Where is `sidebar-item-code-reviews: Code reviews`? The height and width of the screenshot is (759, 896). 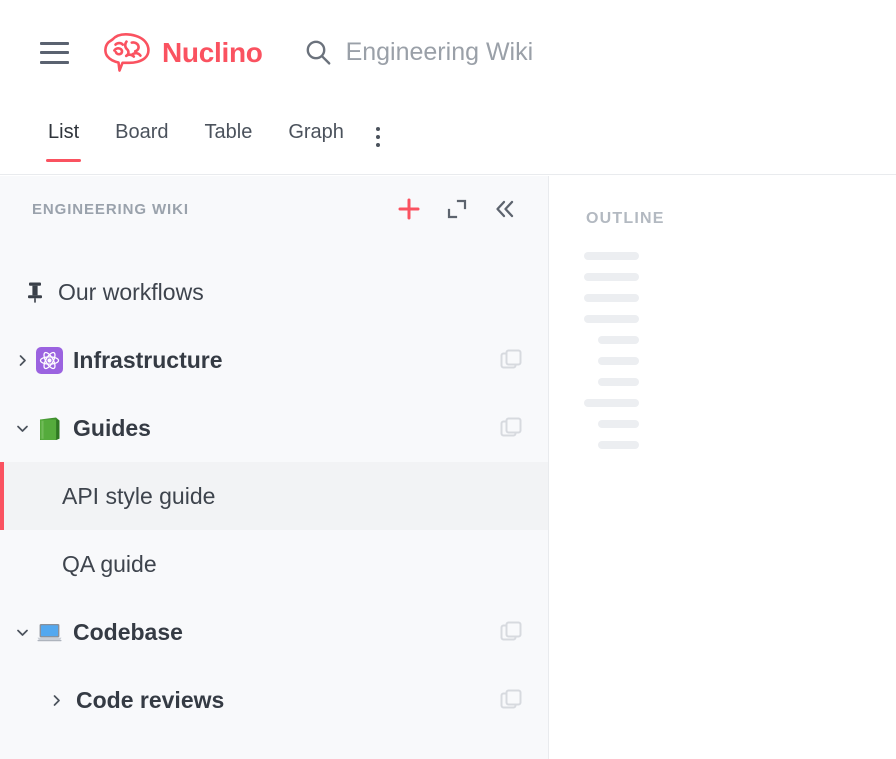 sidebar-item-code-reviews: Code reviews is located at coordinates (274, 700).